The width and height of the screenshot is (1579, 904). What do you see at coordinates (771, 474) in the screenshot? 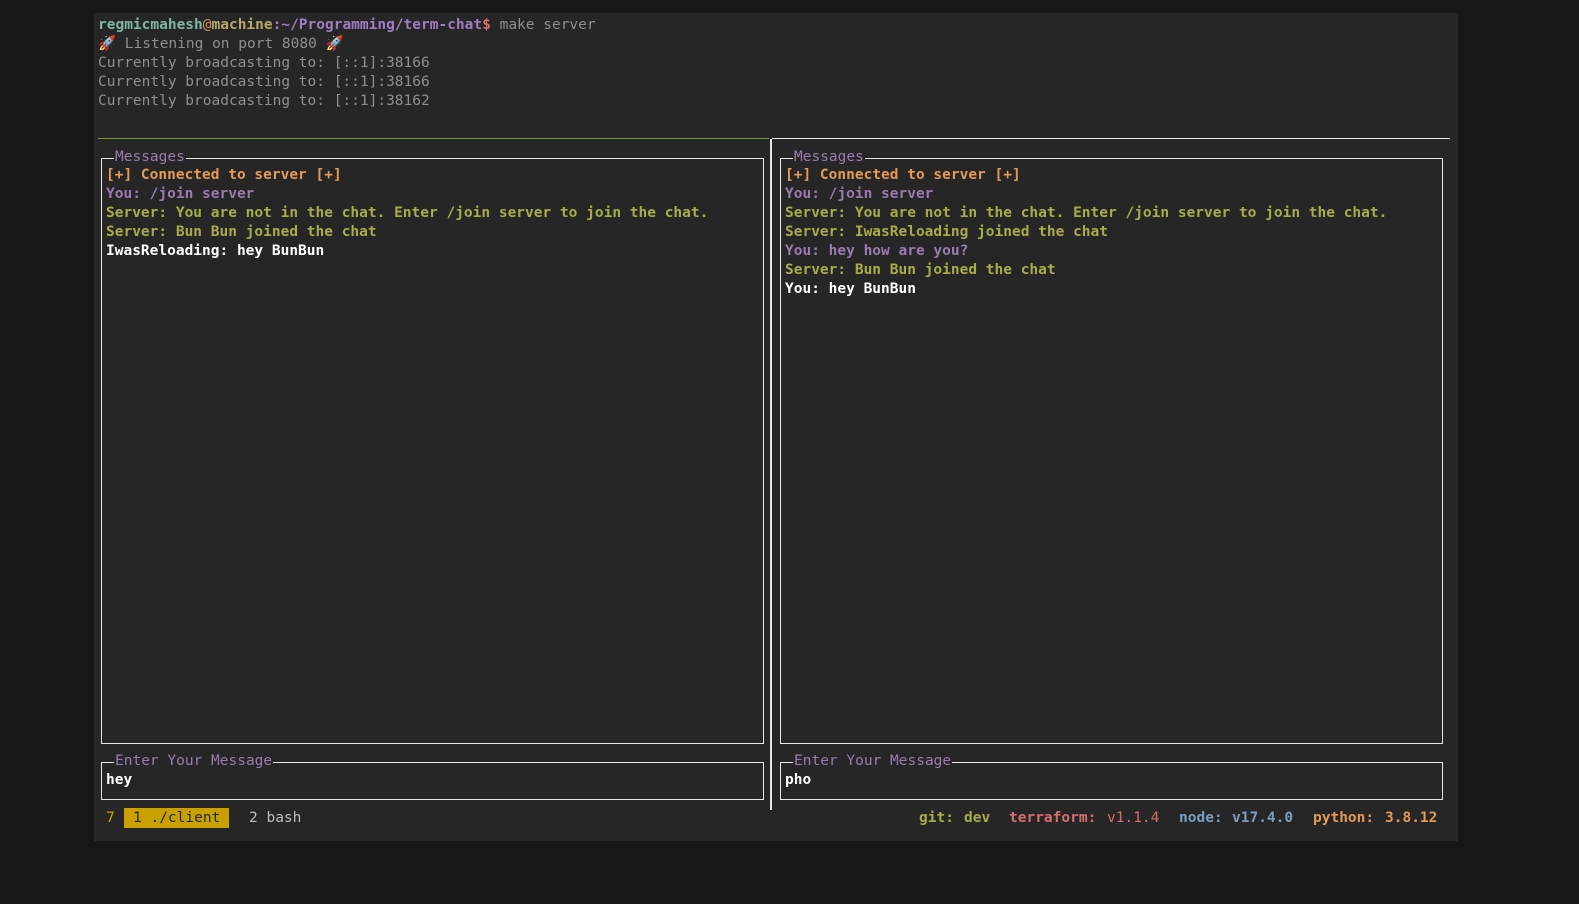
I see `pane-divider-vertical` at bounding box center [771, 474].